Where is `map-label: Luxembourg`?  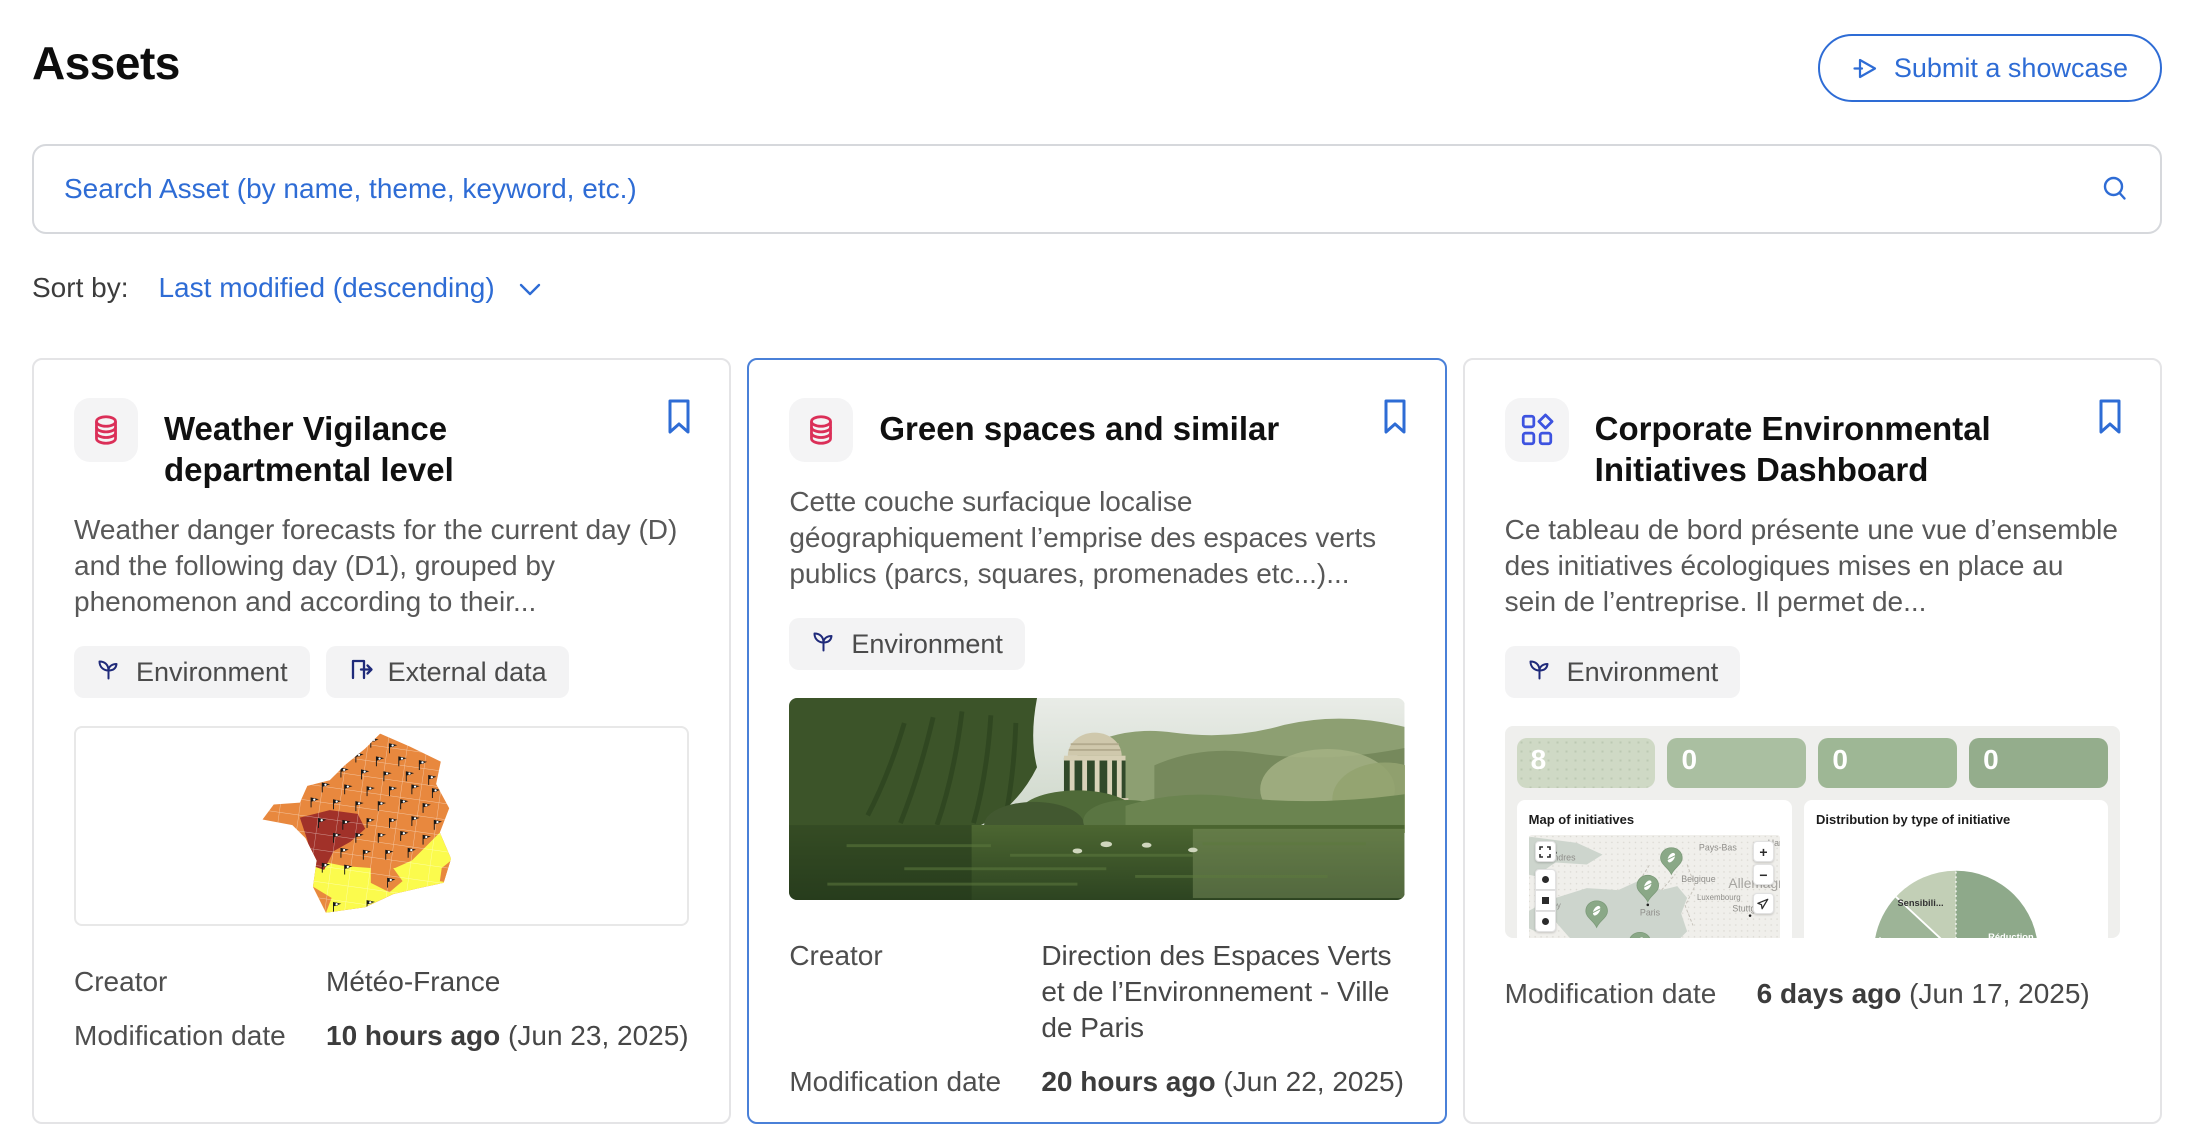
map-label: Luxembourg is located at coordinates (1719, 897).